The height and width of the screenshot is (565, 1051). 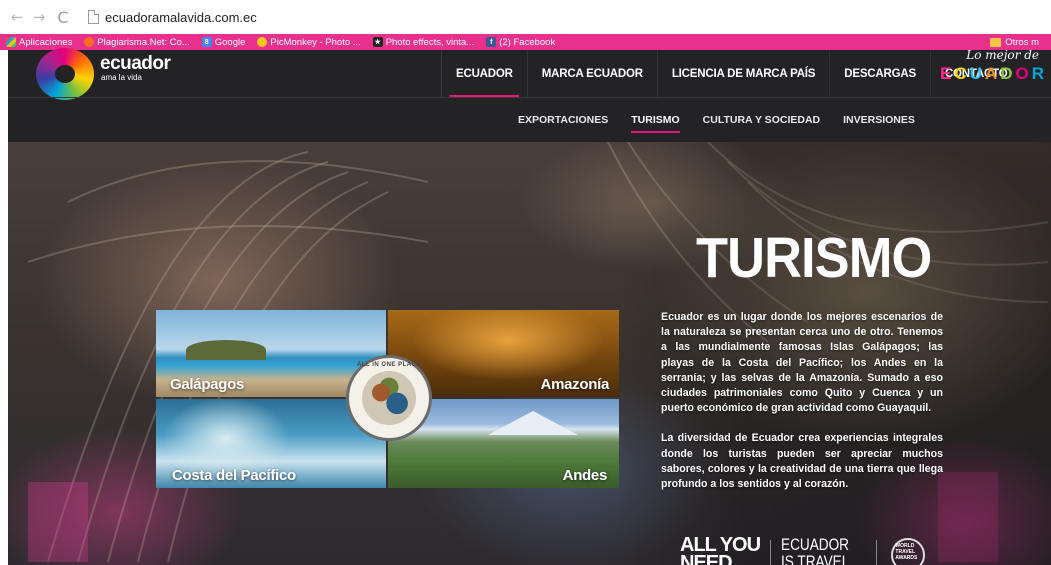 I want to click on url-field: ecuadoramalavida.com.ec, so click(x=181, y=17).